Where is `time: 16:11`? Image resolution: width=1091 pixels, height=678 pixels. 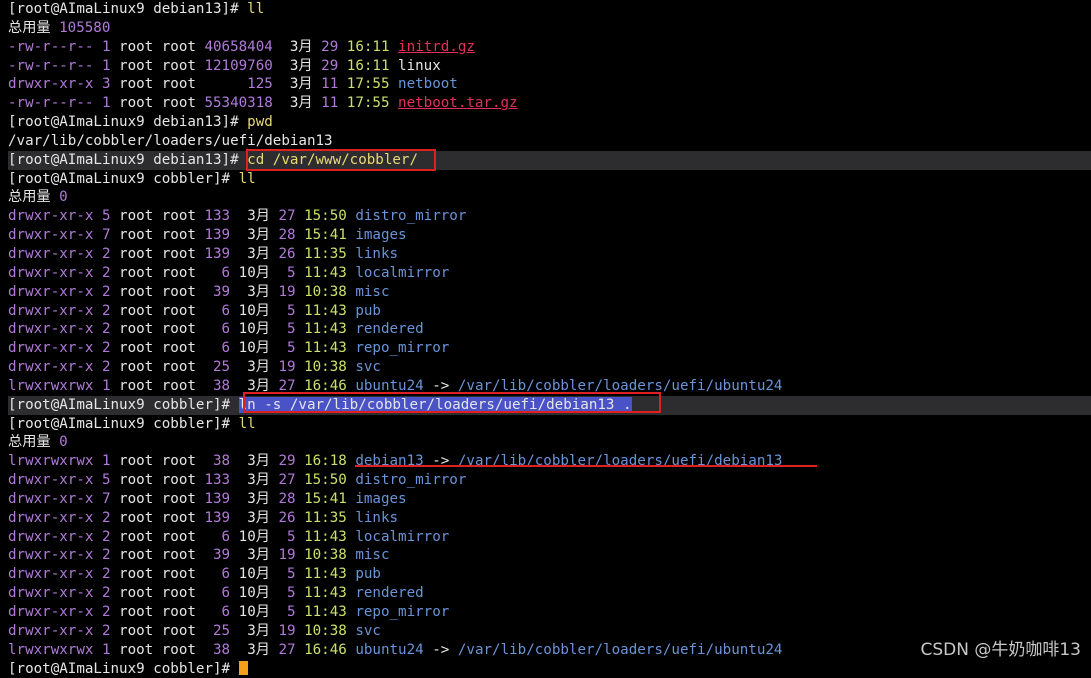 time: 16:11 is located at coordinates (364, 46).